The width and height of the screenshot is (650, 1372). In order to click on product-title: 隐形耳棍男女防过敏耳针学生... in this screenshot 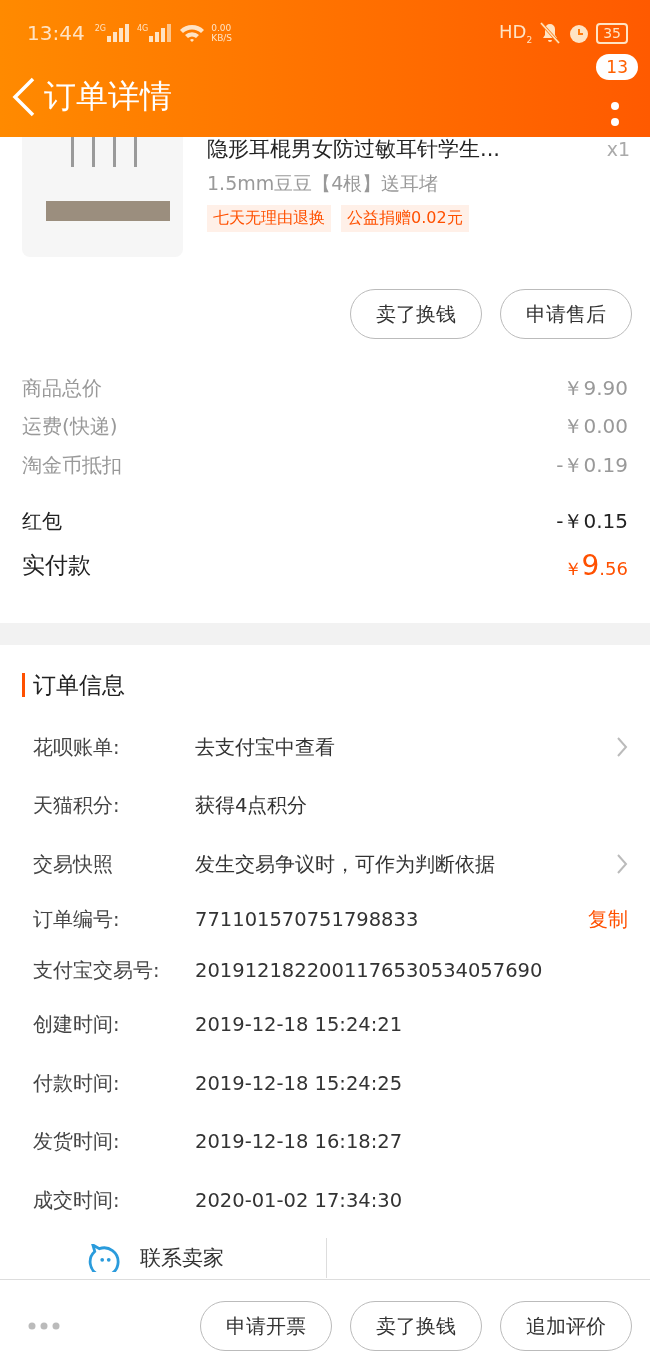, I will do `click(354, 150)`.